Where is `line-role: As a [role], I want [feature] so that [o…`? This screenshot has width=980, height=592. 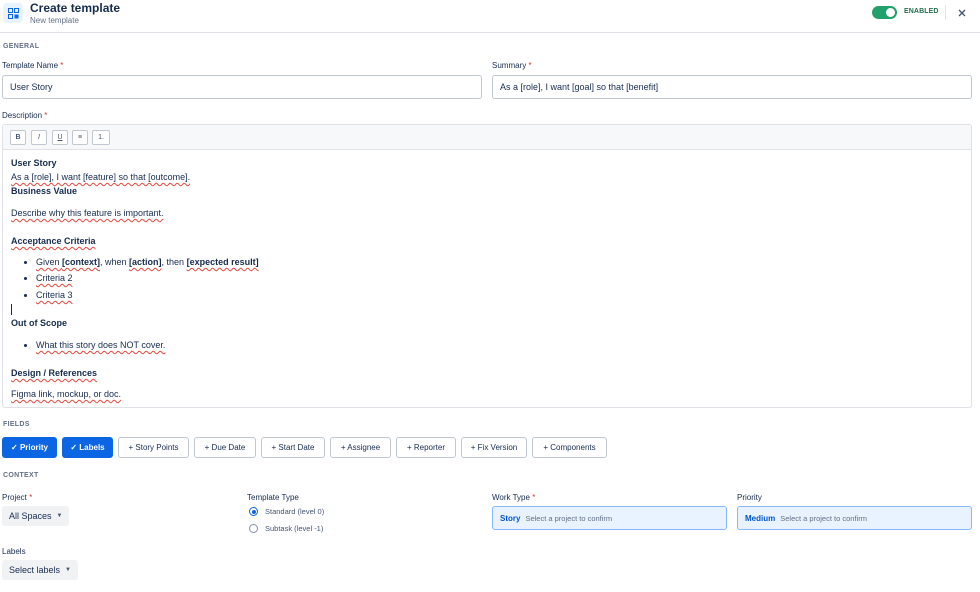
line-role: As a [role], I want [feature] so that [o… is located at coordinates (101, 177).